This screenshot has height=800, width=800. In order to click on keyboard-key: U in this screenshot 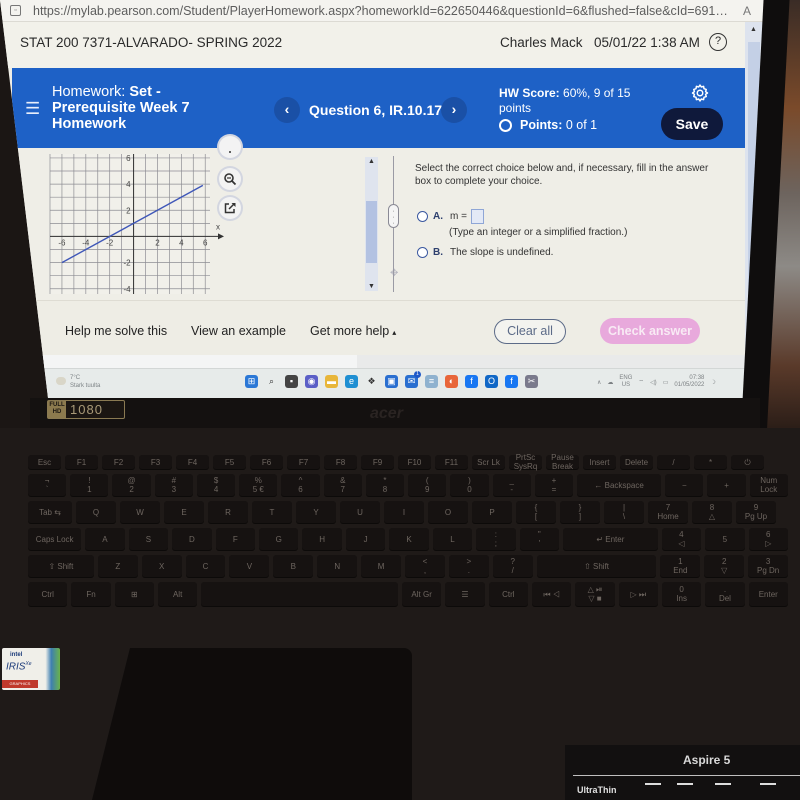, I will do `click(360, 512)`.